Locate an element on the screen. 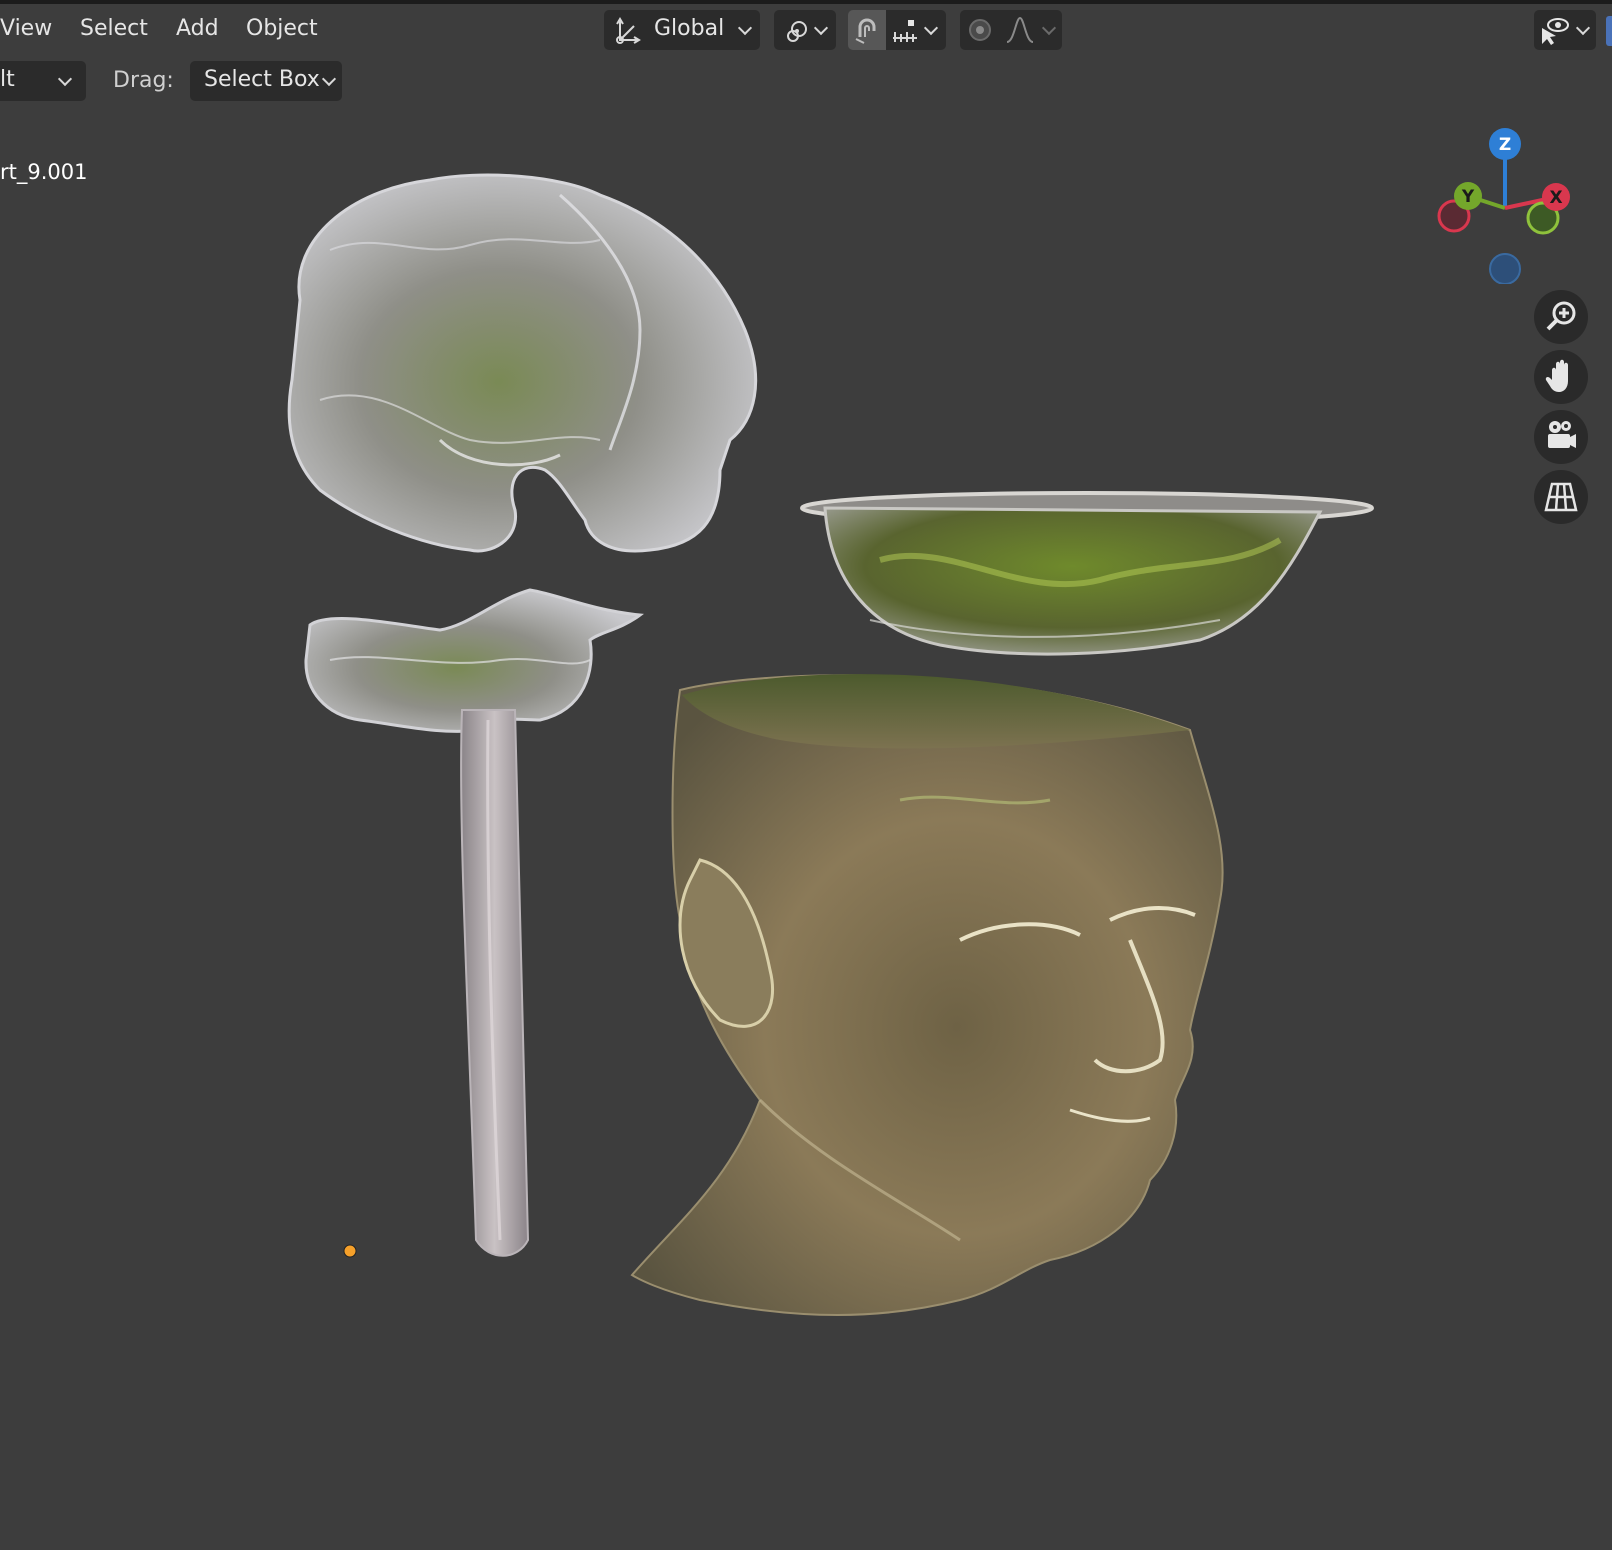 The height and width of the screenshot is (1550, 1612). y-axis-label: Y is located at coordinates (1468, 197).